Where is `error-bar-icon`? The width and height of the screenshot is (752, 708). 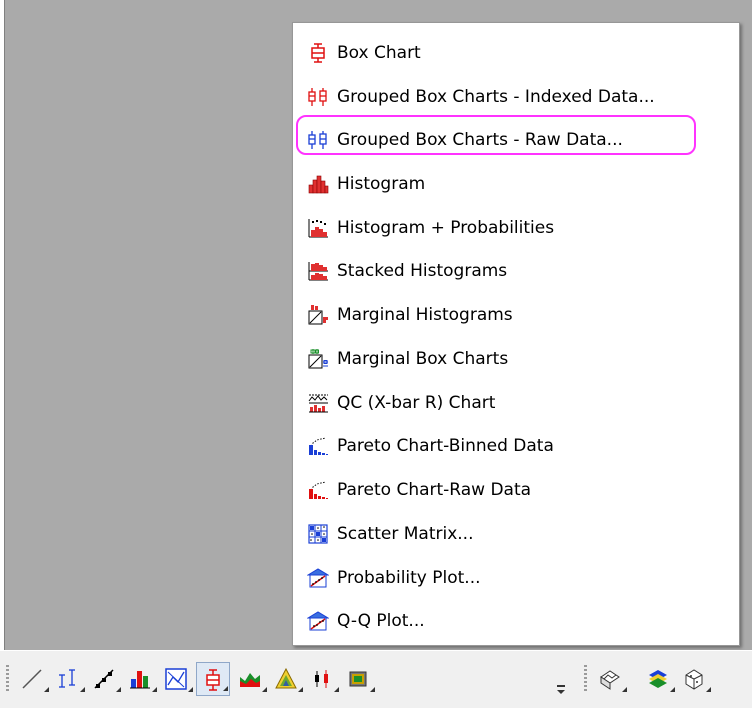
error-bar-icon is located at coordinates (67, 678).